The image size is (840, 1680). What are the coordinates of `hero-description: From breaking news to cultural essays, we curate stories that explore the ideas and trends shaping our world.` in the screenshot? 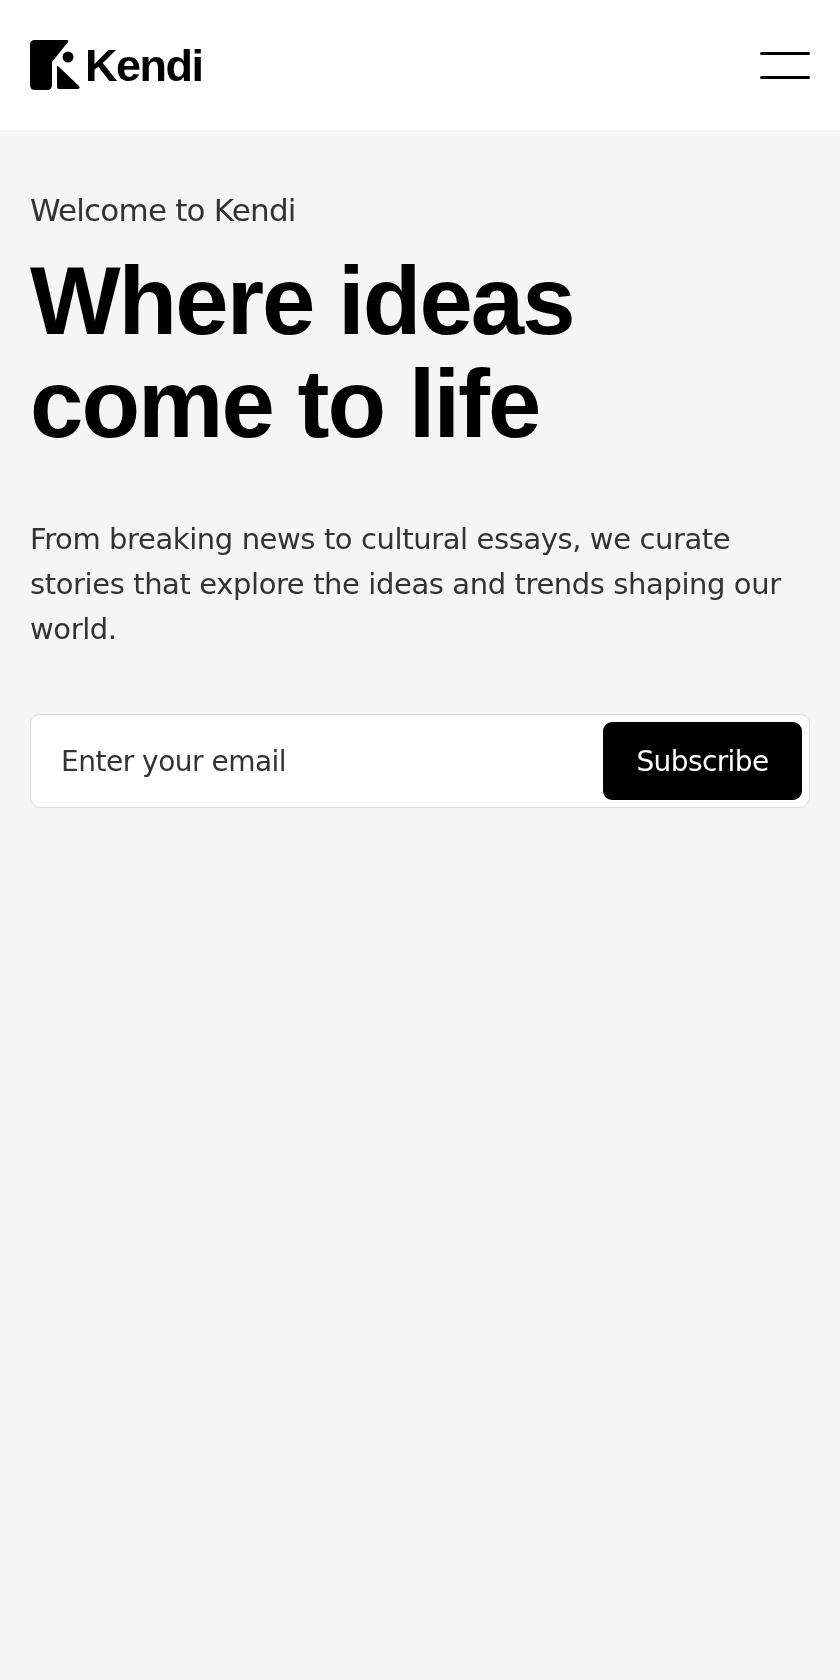 It's located at (406, 585).